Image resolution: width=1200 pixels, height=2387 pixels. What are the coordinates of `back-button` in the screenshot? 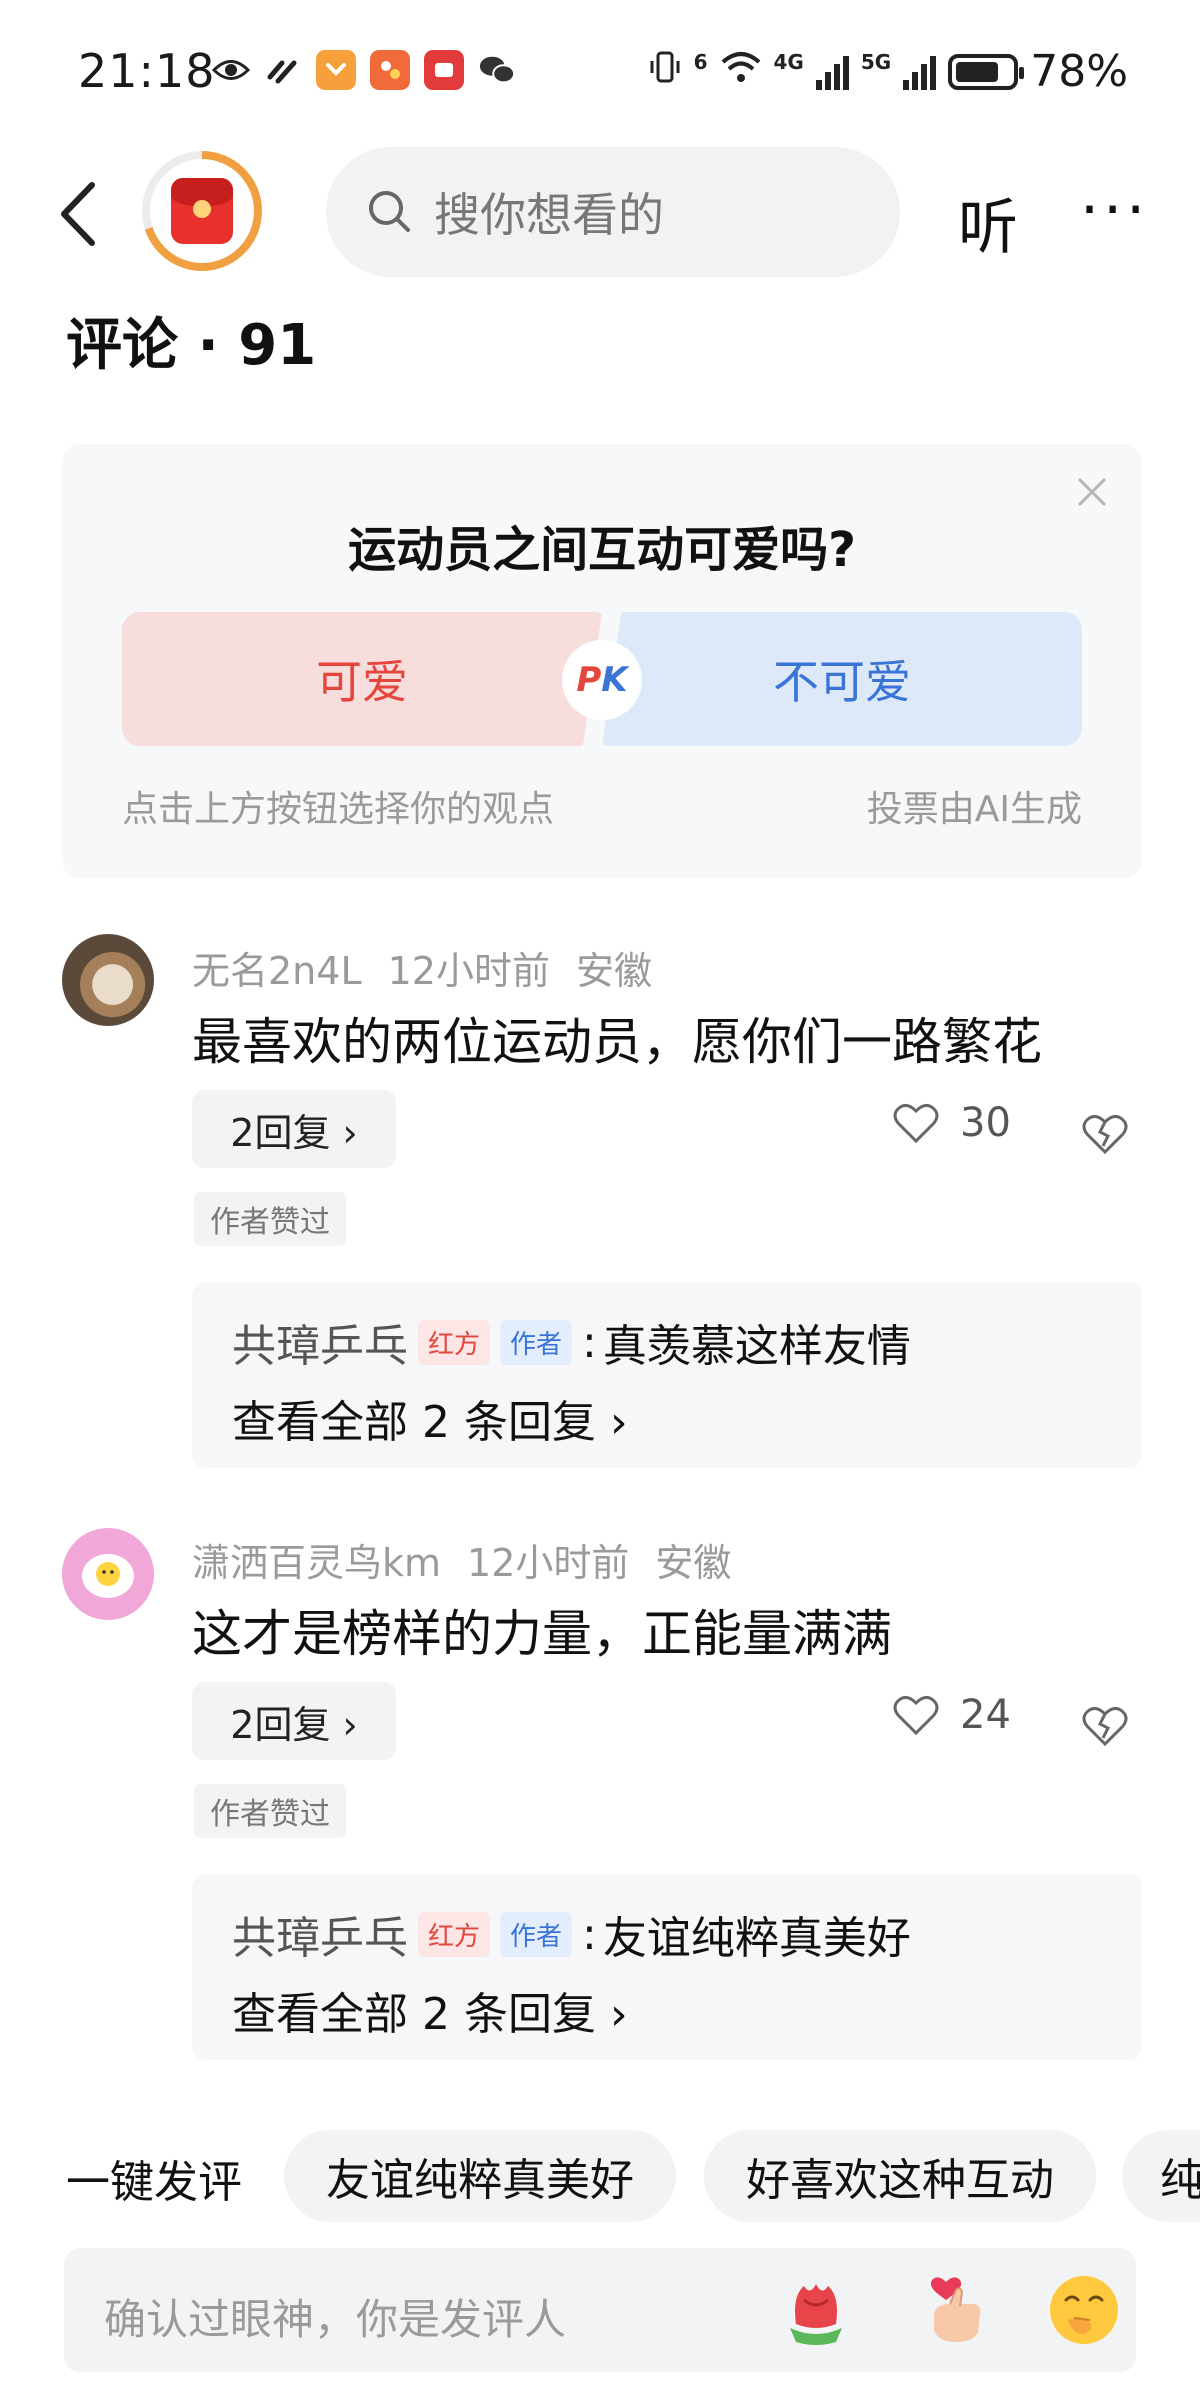 It's located at (82, 214).